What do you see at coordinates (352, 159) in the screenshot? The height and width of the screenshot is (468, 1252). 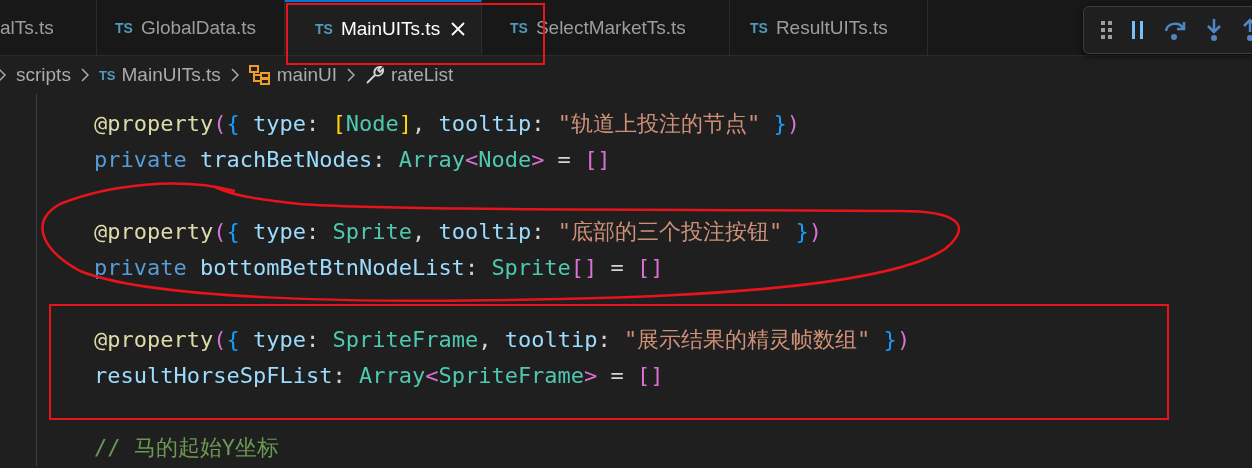 I see `code-line: private trachBetNodes: Array<Node> = []` at bounding box center [352, 159].